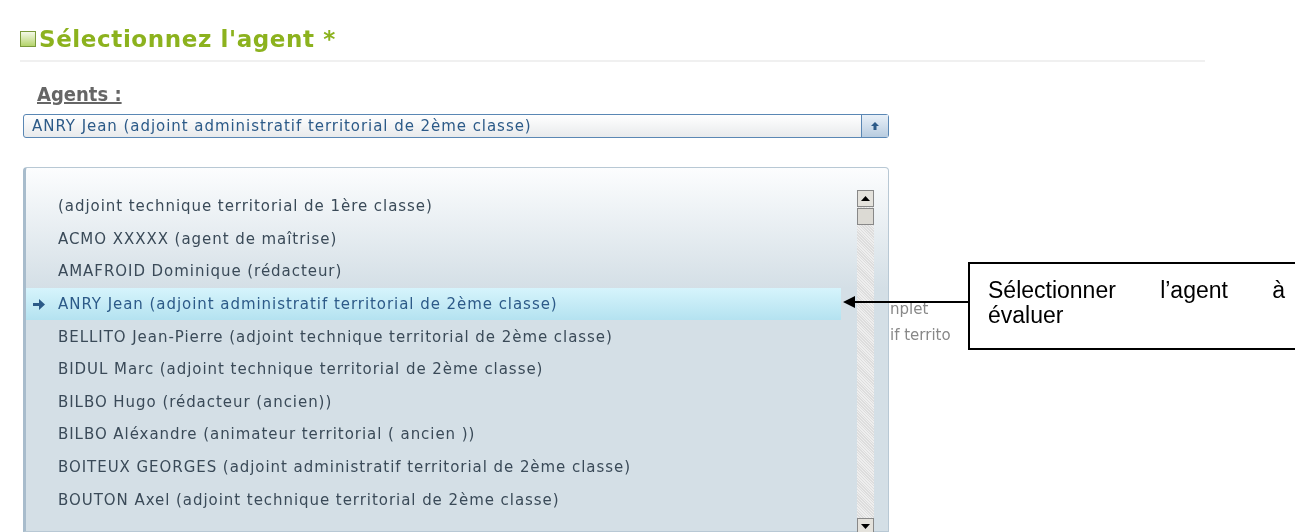  I want to click on dropdown-option: BILBO Hugo (rédacteur (ancien)), so click(433, 402).